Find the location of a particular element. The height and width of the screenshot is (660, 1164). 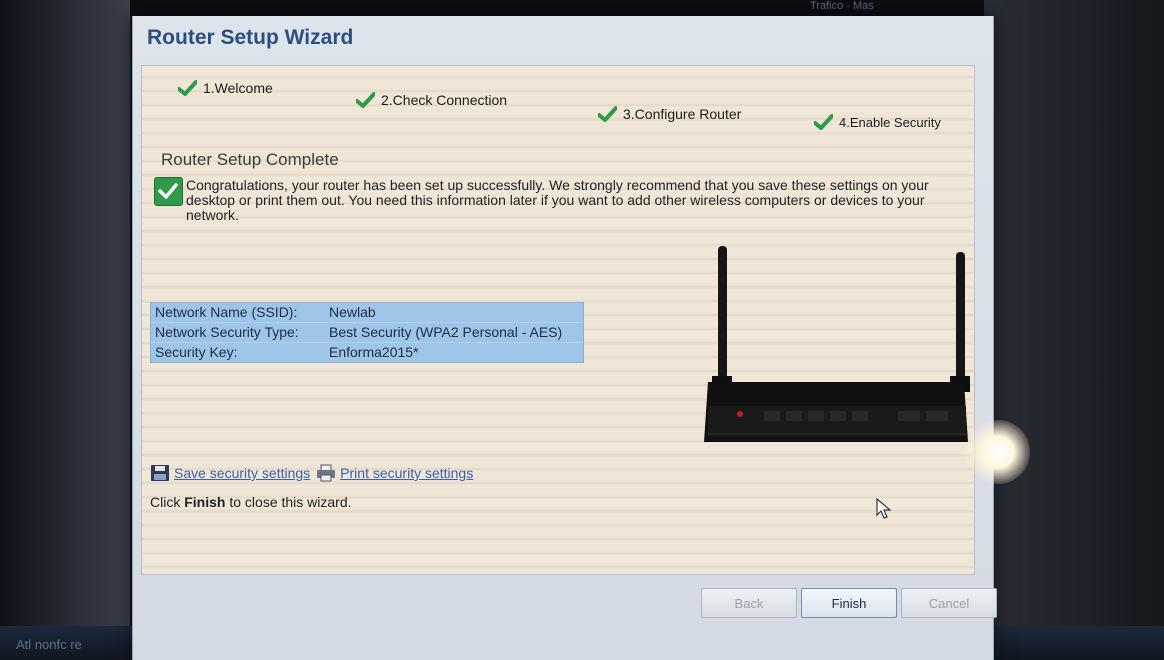

taskbar-text: Atl nonfc re is located at coordinates (49, 644).